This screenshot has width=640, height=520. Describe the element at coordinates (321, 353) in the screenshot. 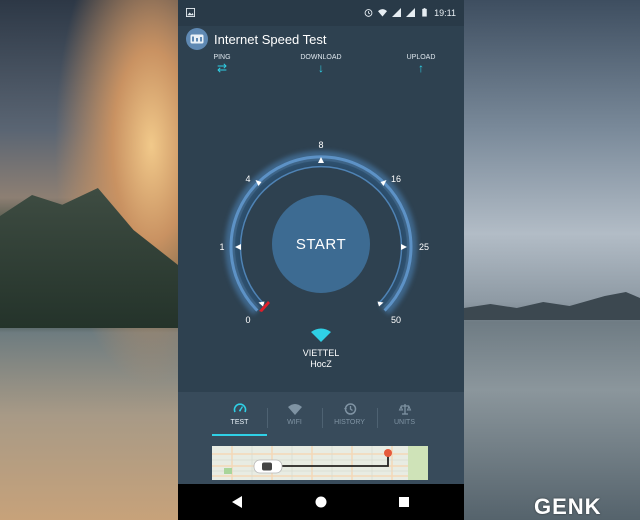

I see `isp-name: VIETTEL` at that location.